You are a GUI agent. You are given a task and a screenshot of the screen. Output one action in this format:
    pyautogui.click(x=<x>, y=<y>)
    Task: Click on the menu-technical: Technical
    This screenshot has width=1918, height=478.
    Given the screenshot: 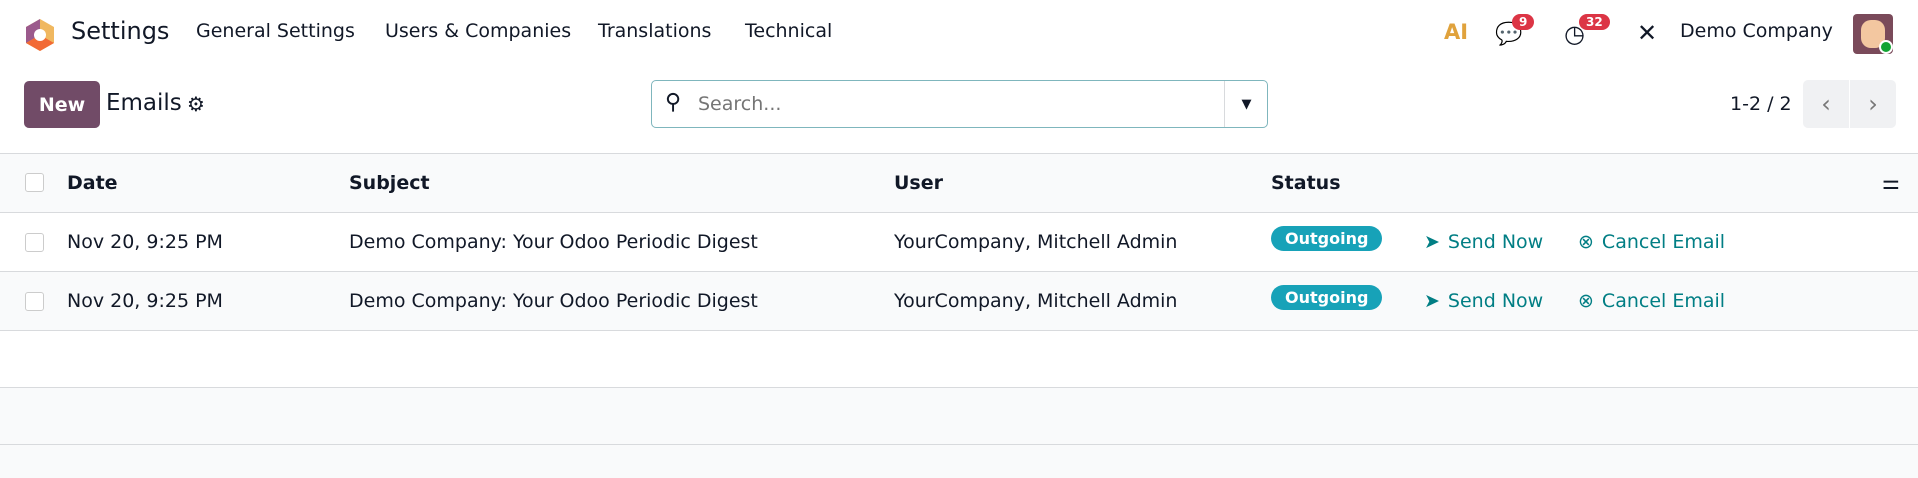 What is the action you would take?
    pyautogui.click(x=788, y=31)
    